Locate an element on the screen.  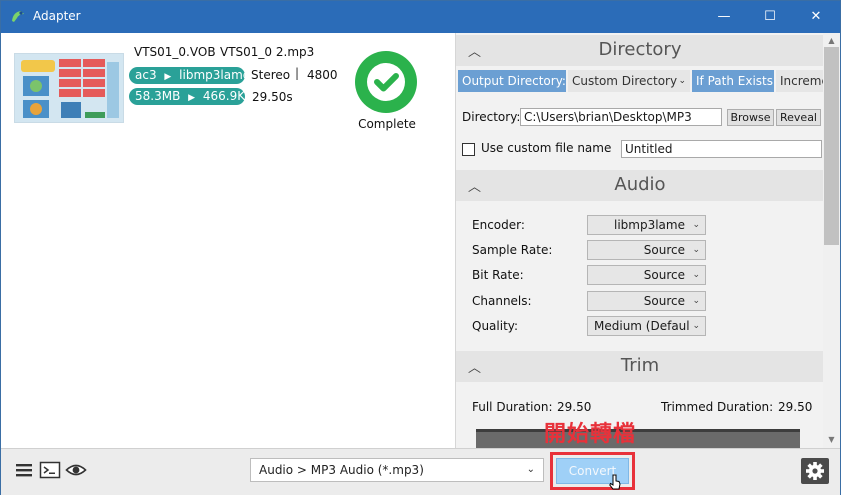
codec-pill: ac3 ▶ libmp3lame is located at coordinates (189, 75).